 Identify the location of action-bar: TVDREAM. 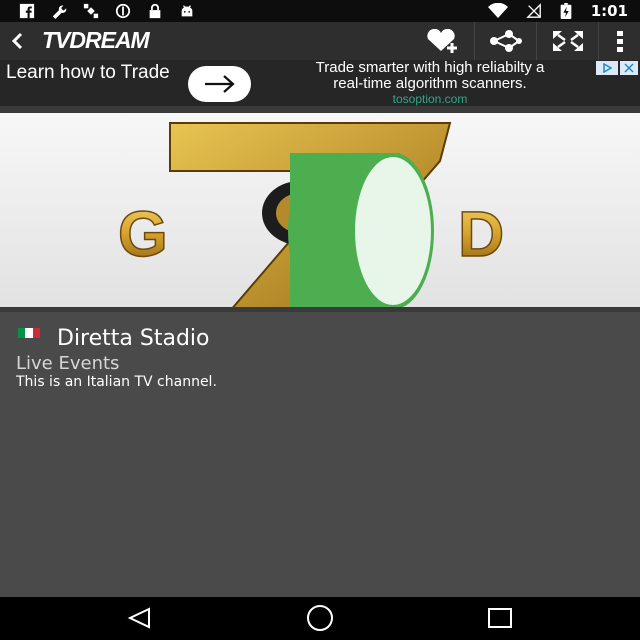
(320, 41).